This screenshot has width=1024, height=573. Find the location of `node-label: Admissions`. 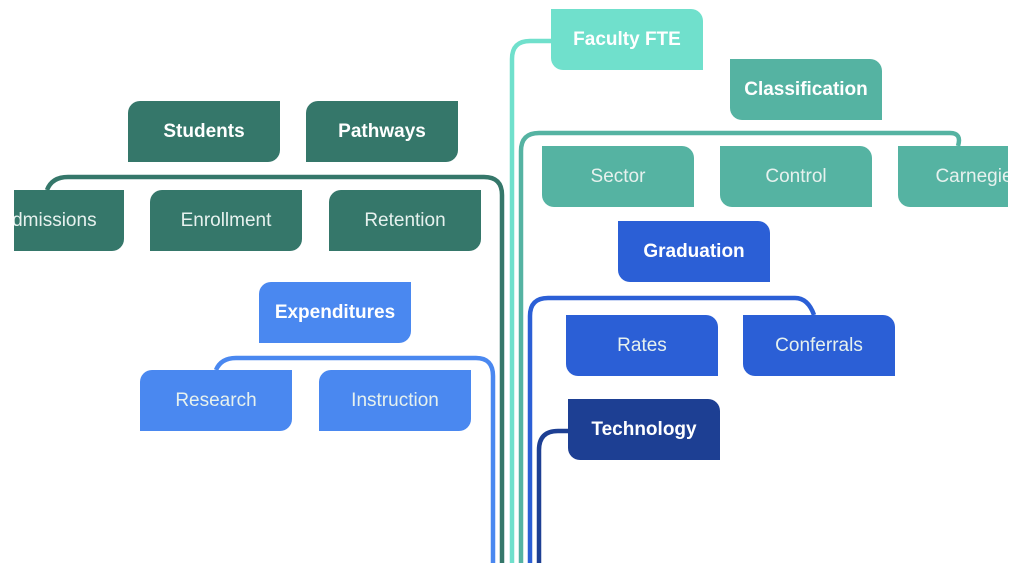

node-label: Admissions is located at coordinates (55, 220).